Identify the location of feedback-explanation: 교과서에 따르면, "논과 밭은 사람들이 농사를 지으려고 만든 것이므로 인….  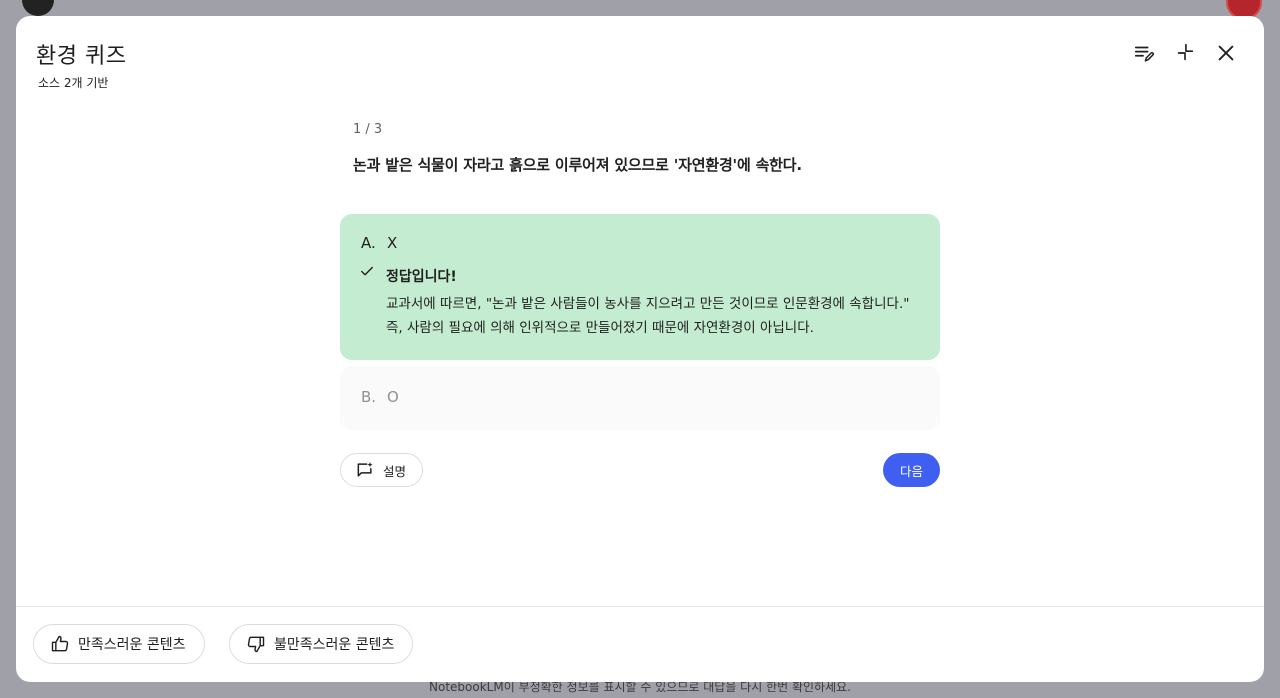
(648, 316).